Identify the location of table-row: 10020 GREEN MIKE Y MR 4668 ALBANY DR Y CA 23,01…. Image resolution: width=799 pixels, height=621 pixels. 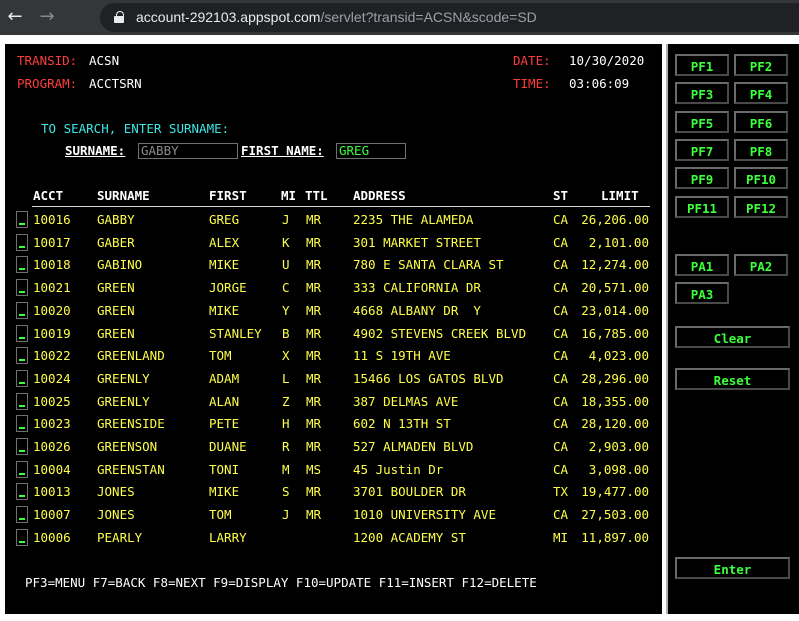
(333, 311).